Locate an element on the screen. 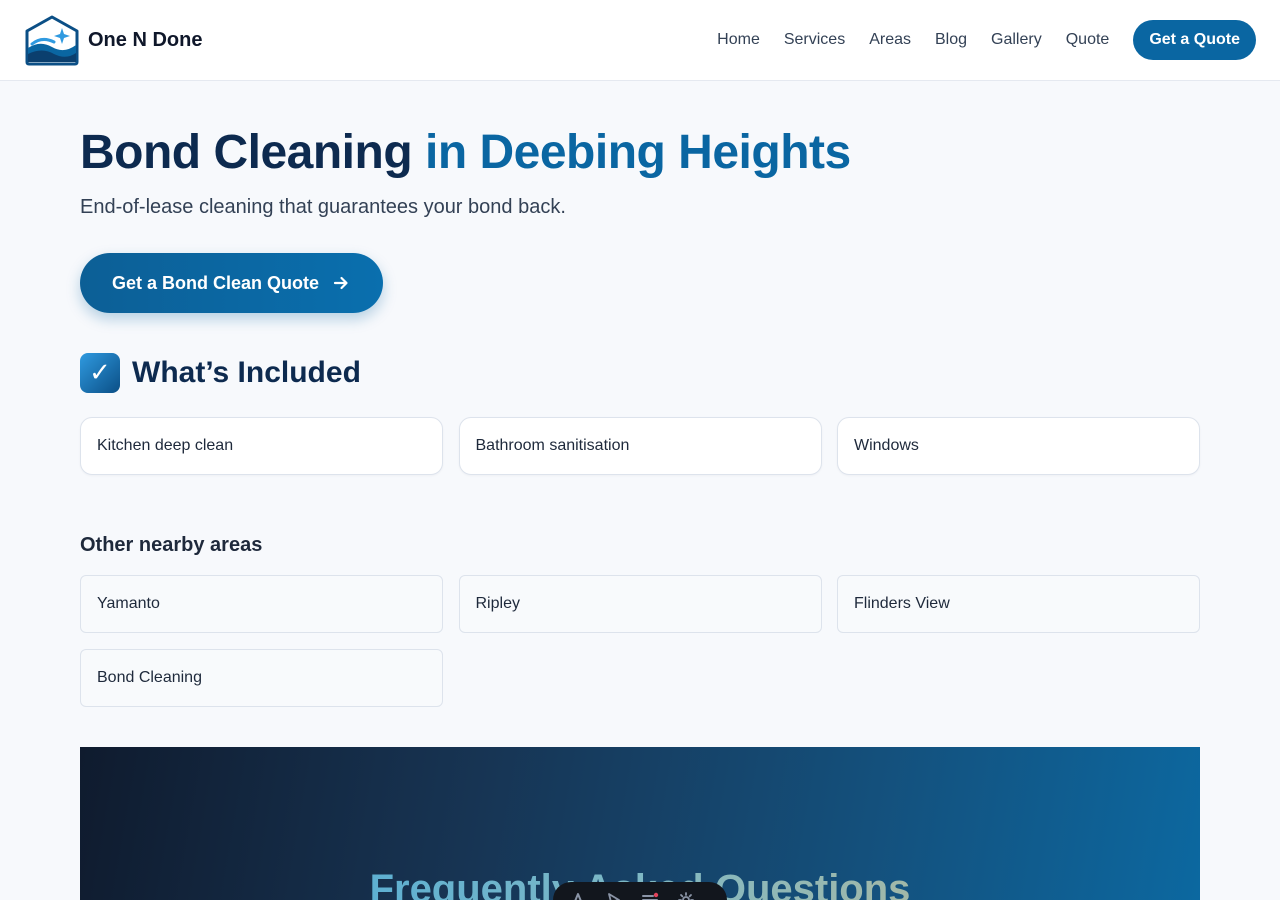 The height and width of the screenshot is (900, 1280). page-title: Bond Cleaning in Deebing Heights is located at coordinates (465, 153).